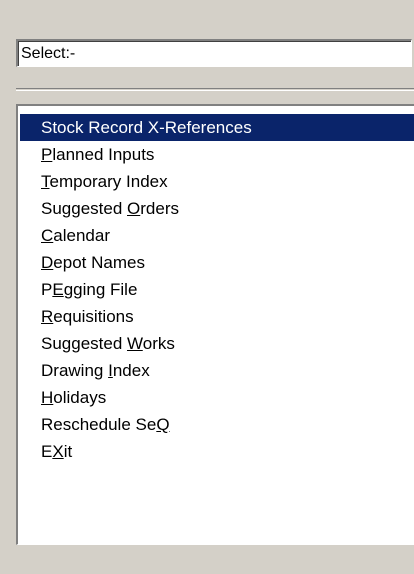 This screenshot has width=414, height=574. I want to click on menu-item-label: EXit, so click(57, 451).